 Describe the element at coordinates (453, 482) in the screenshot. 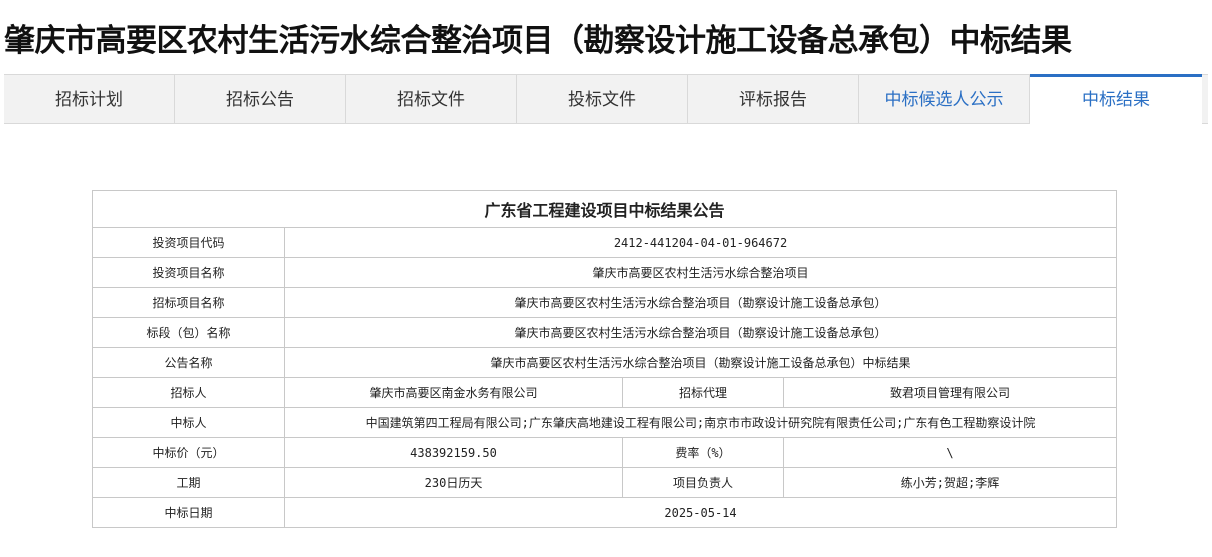

I see `duration-value: 230日历天` at that location.